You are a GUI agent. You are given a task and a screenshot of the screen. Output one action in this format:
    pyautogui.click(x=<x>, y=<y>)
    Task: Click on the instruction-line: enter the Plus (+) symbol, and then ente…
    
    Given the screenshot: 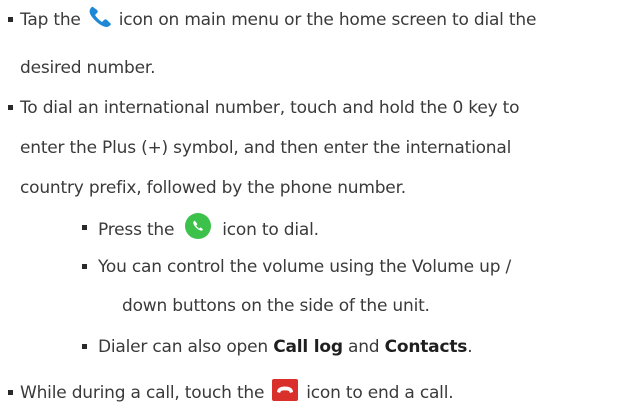 What is the action you would take?
    pyautogui.click(x=265, y=148)
    